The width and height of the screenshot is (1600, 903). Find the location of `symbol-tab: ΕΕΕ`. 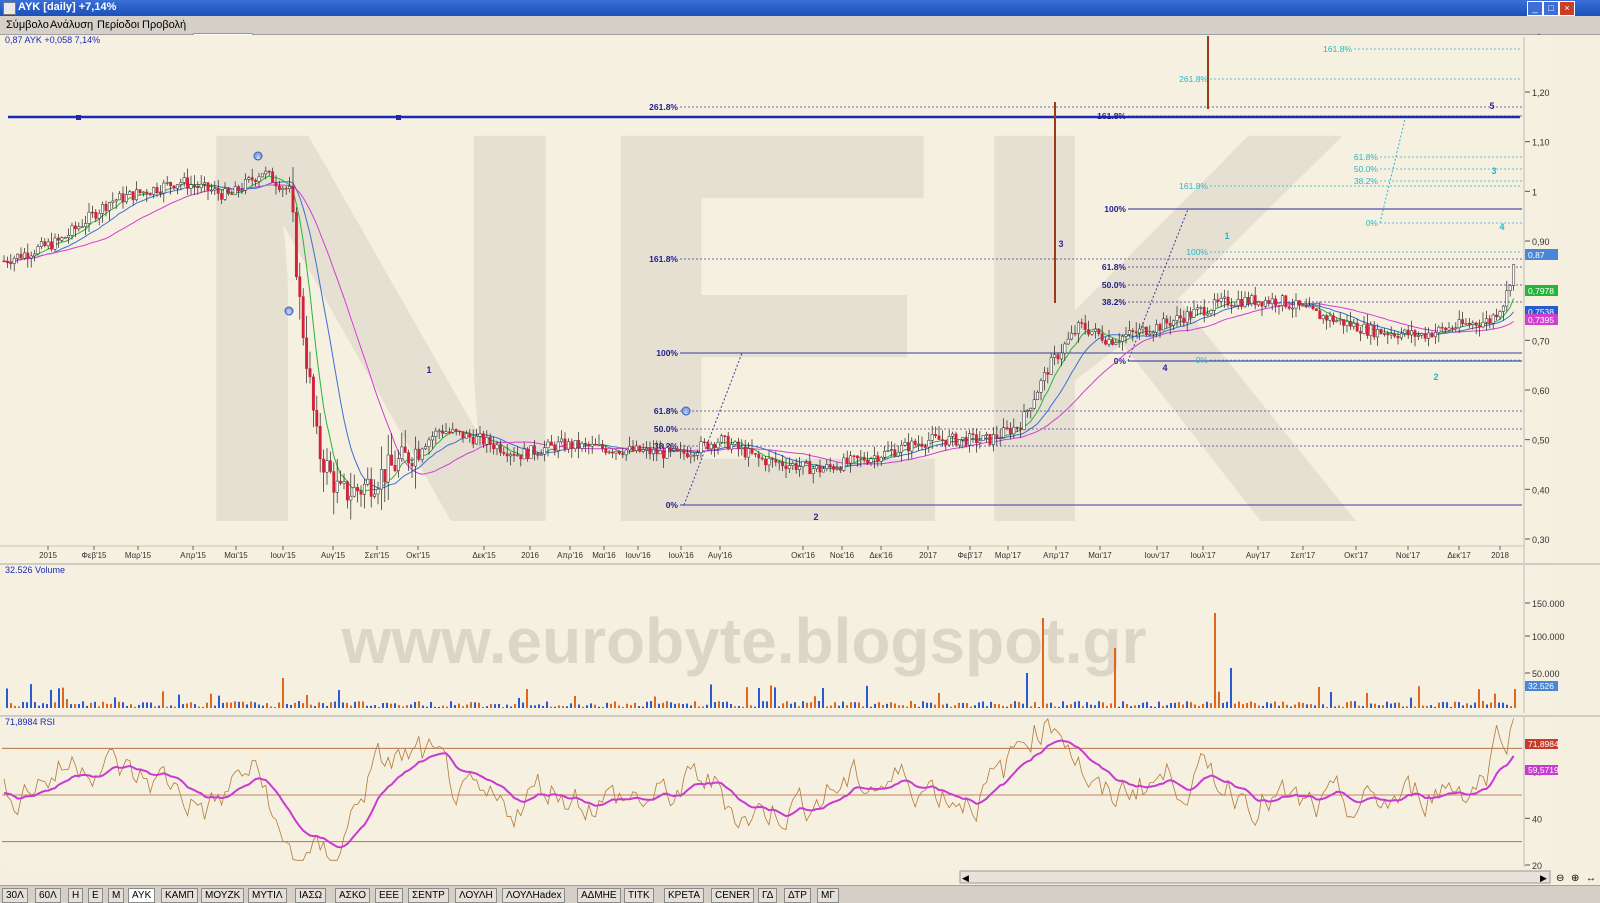

symbol-tab: ΕΕΕ is located at coordinates (389, 895).